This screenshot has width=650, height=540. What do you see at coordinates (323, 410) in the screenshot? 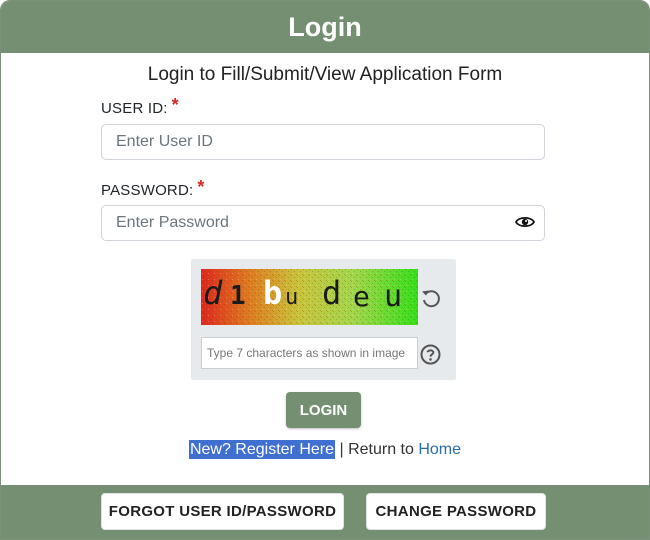
I see `login-button: LOGIN` at bounding box center [323, 410].